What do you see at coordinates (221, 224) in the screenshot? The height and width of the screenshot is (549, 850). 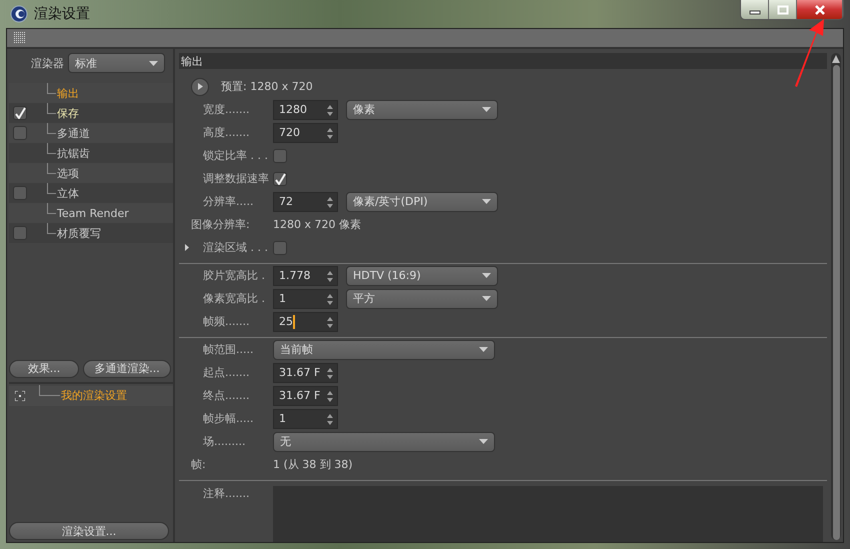 I see `field-label: 图像分辨率:` at bounding box center [221, 224].